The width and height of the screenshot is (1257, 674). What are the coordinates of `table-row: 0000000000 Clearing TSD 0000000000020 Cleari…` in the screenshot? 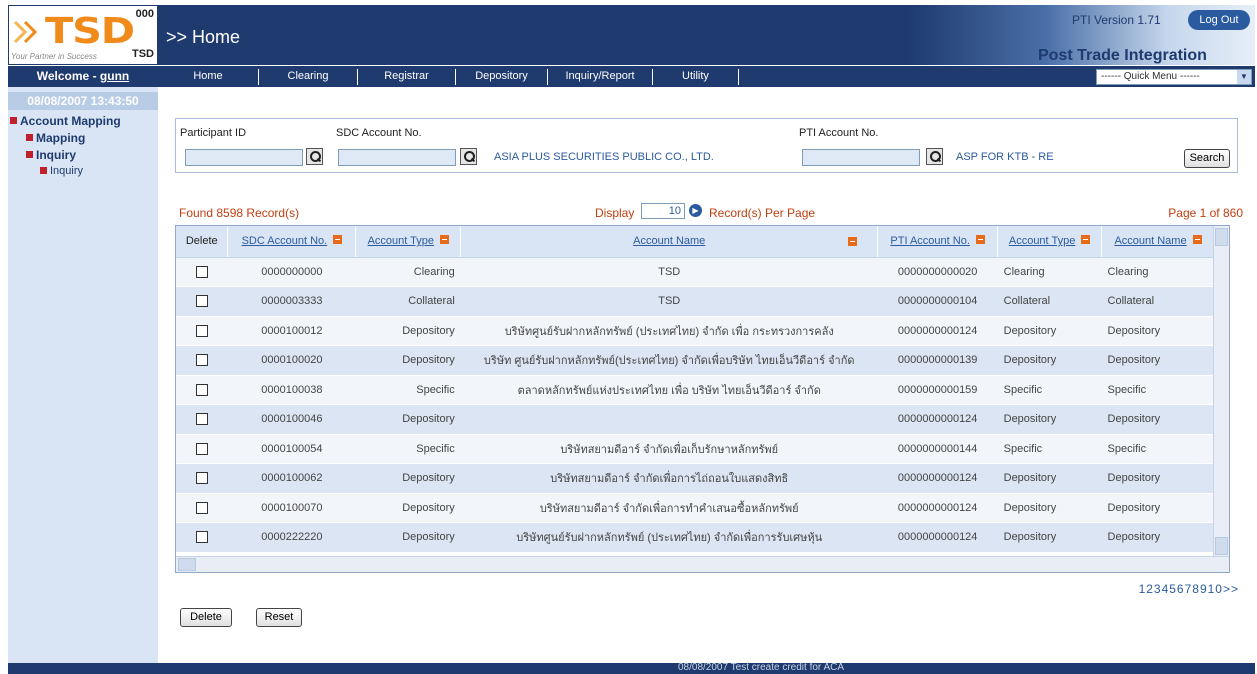 It's located at (695, 272).